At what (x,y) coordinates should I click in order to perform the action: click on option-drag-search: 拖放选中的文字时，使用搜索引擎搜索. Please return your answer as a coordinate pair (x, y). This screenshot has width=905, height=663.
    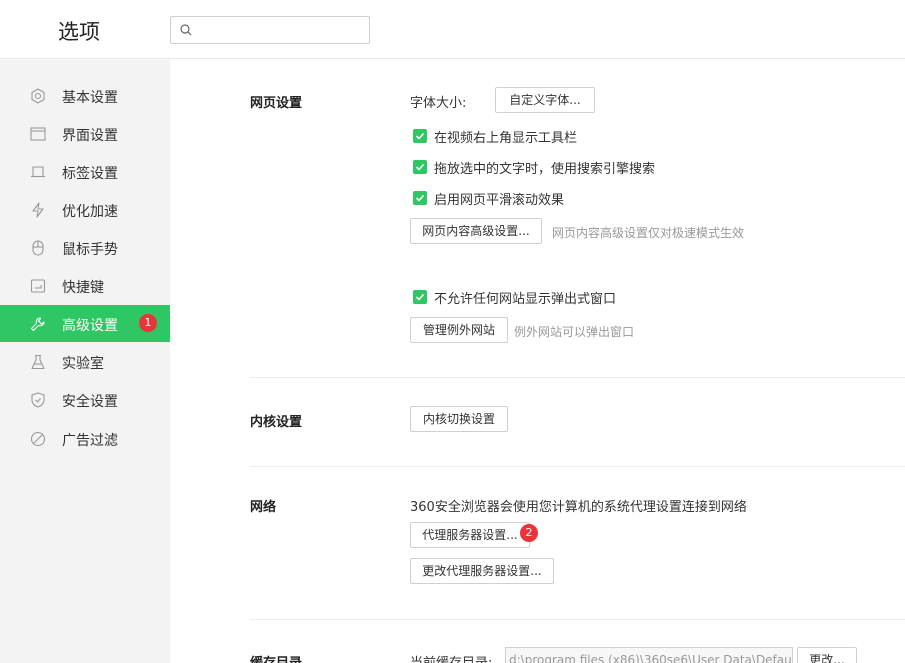
    Looking at the image, I should click on (534, 167).